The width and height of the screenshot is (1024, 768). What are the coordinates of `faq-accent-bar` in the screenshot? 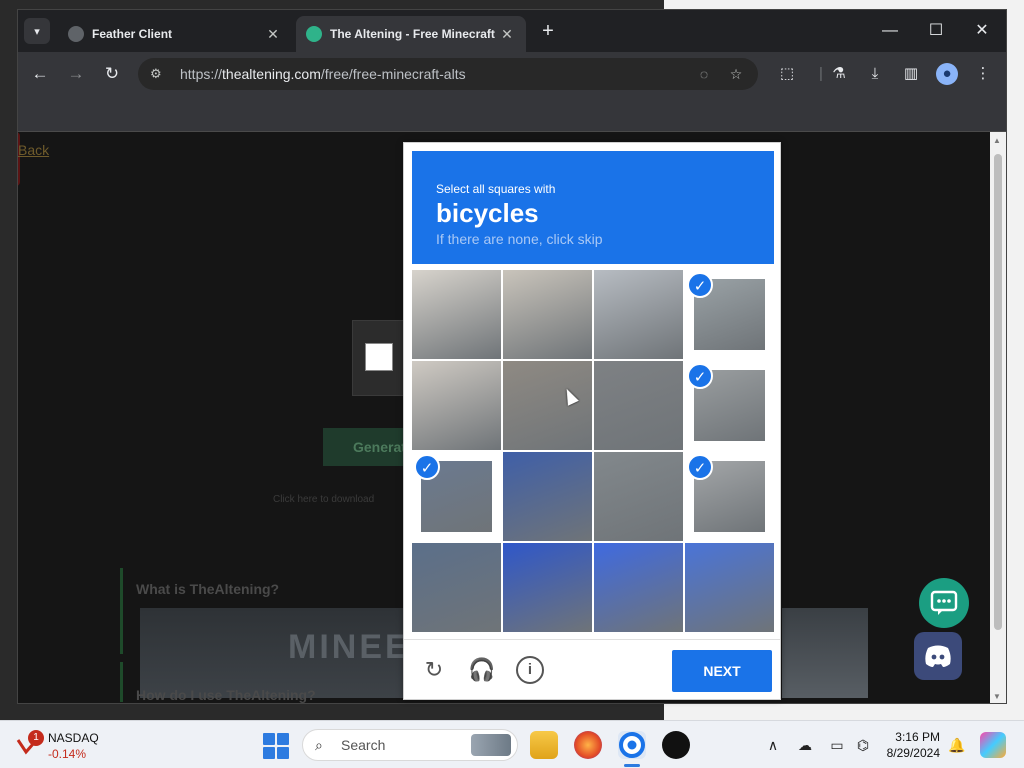 It's located at (121, 611).